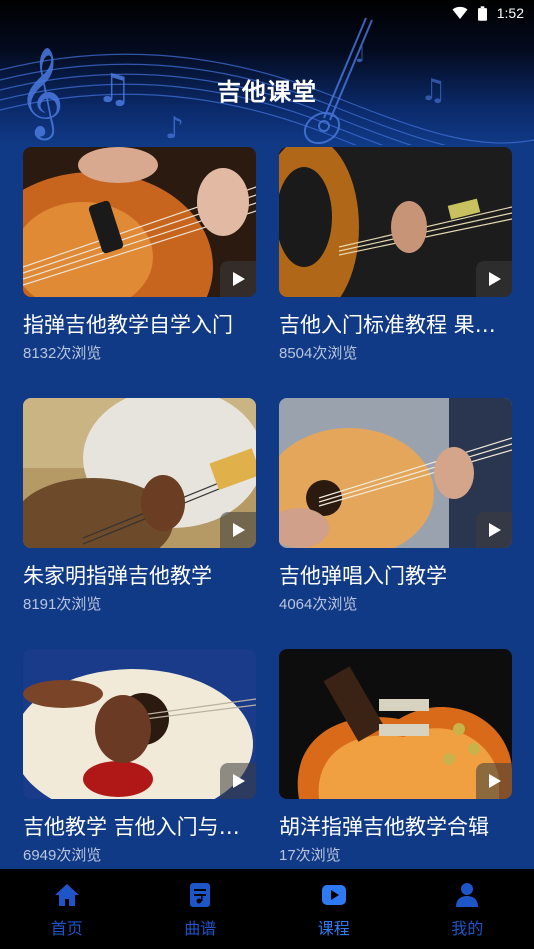 This screenshot has width=534, height=949. I want to click on page-title: 吉他课堂, so click(267, 92).